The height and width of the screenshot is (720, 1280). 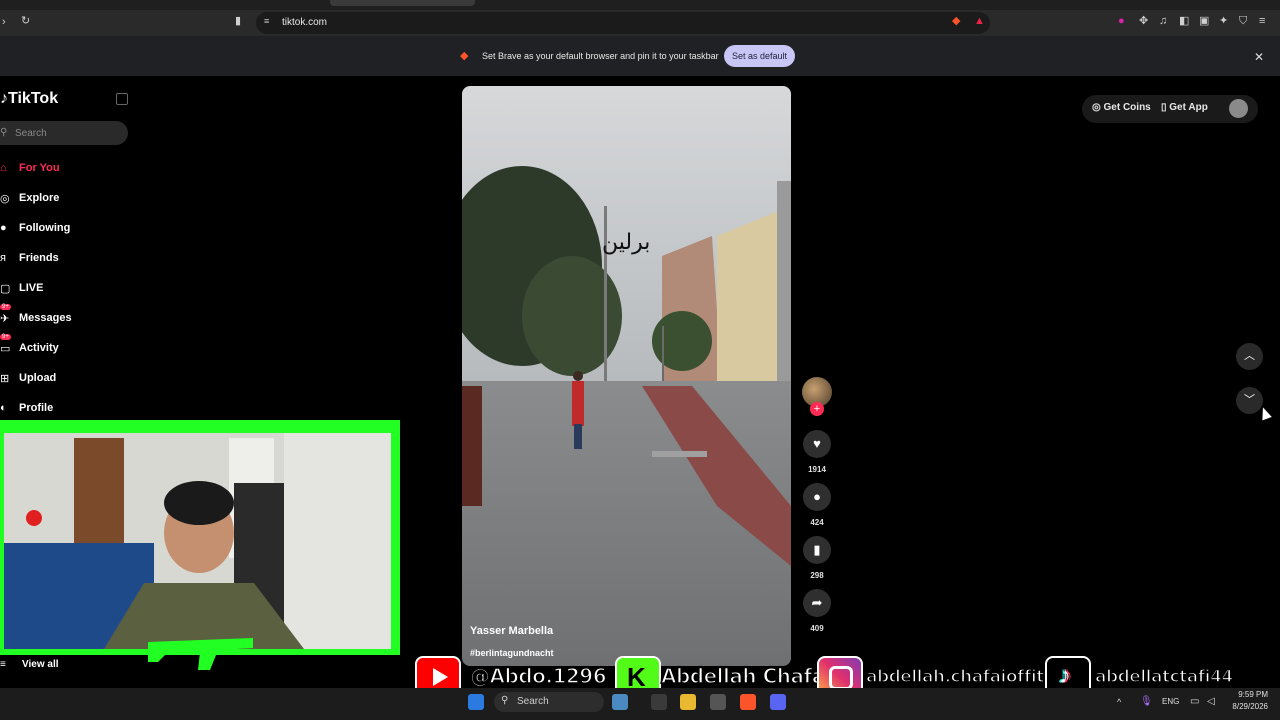 I want to click on brave-taskbar-icon, so click(x=748, y=702).